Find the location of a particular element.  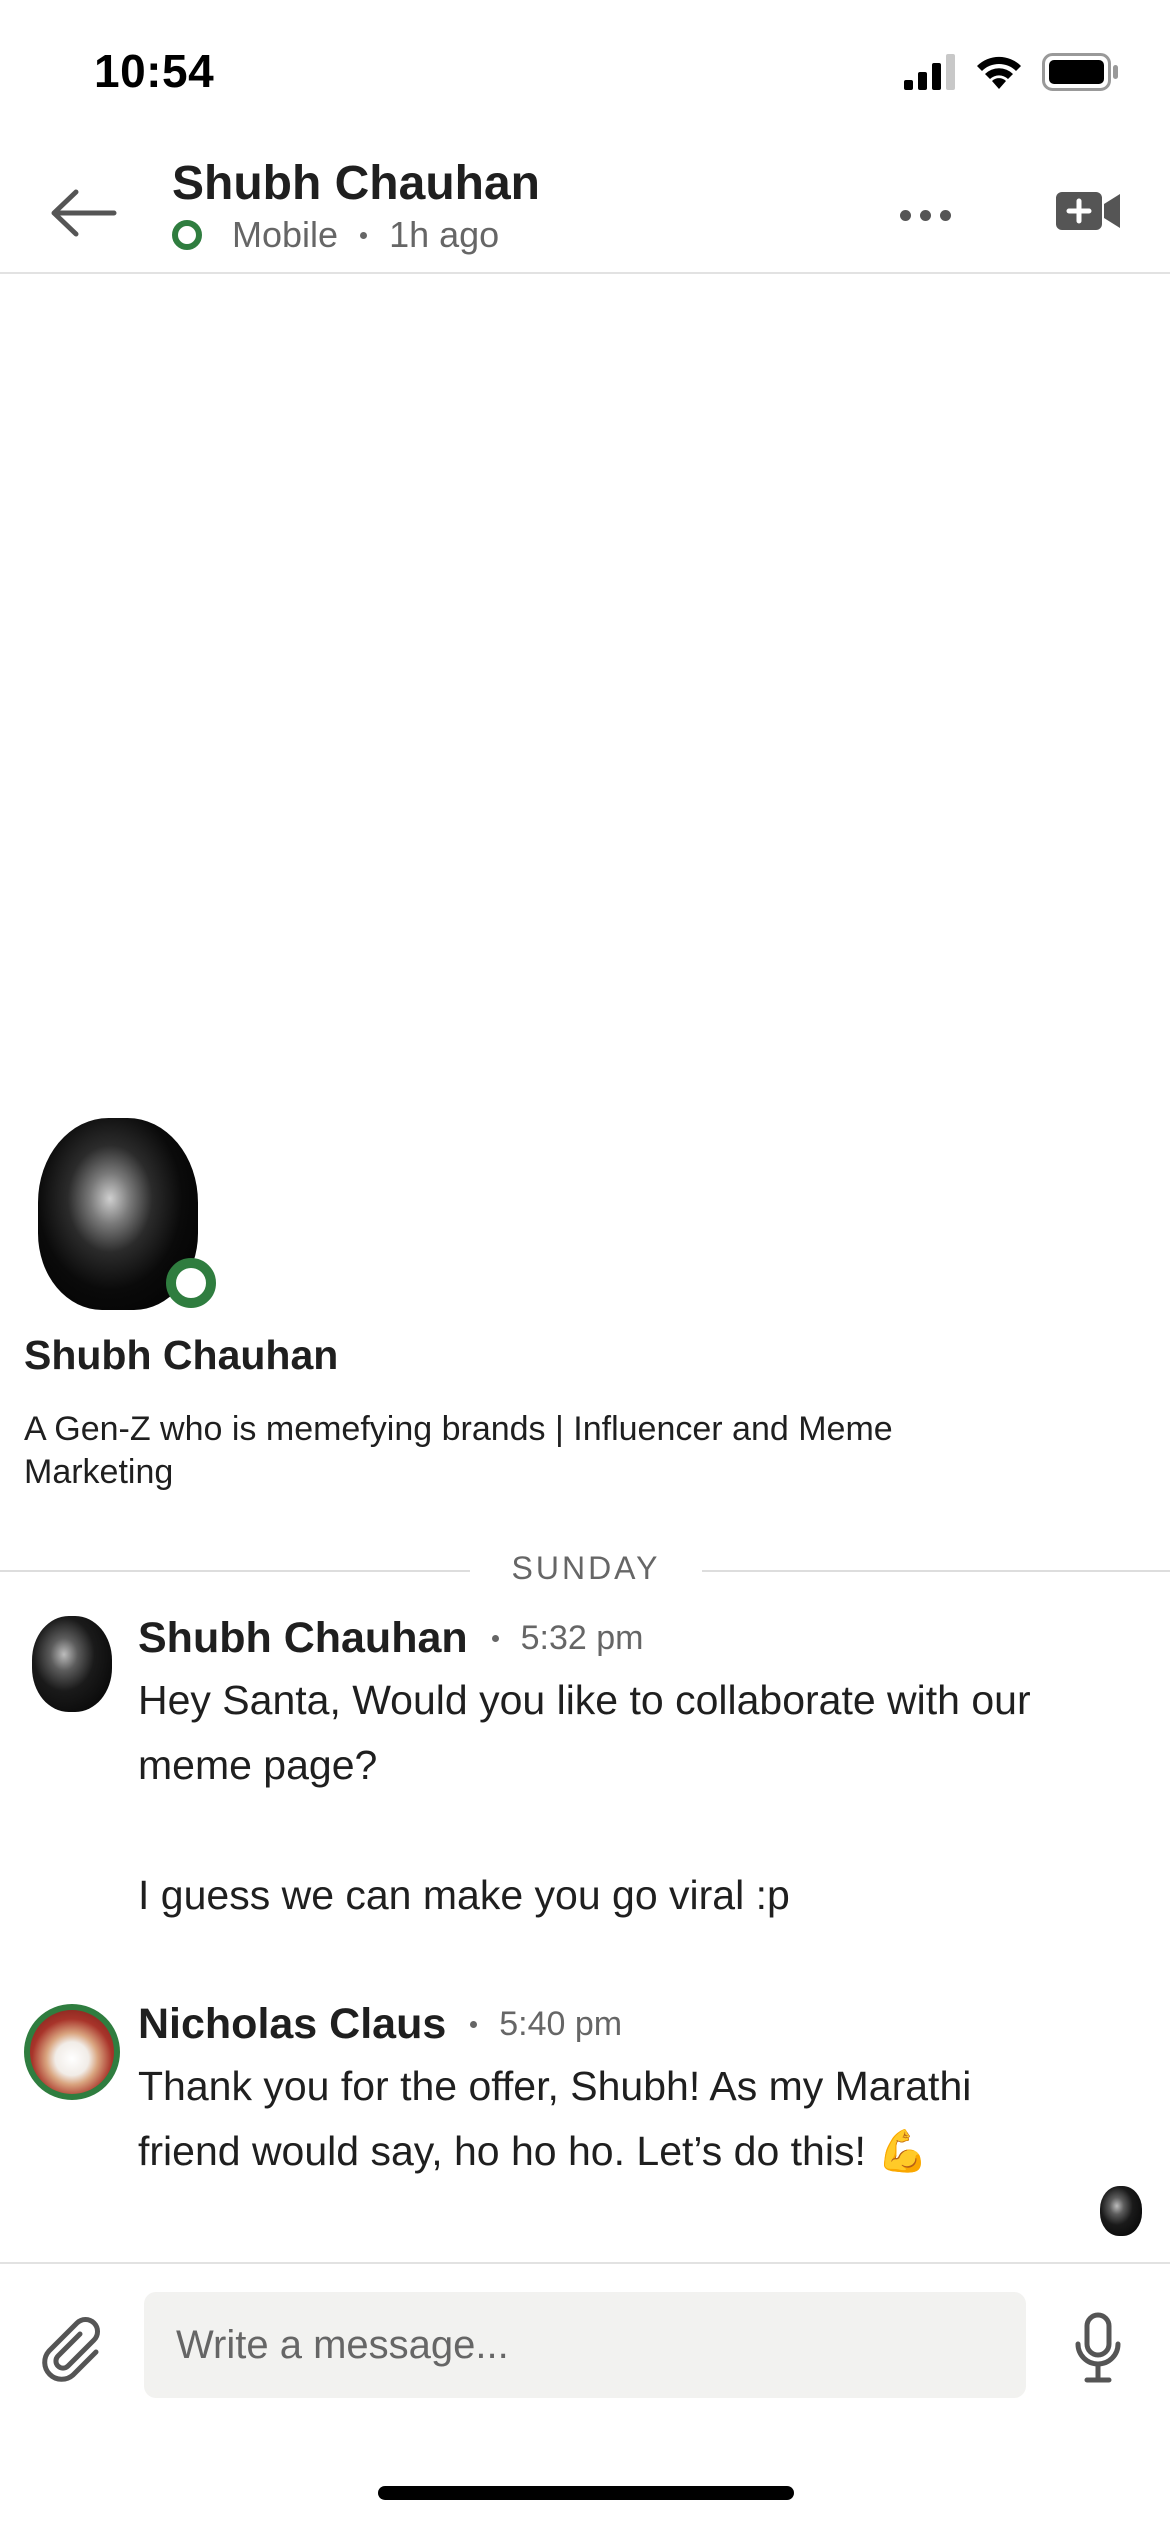

cellular-signal-icon is located at coordinates (929, 72).